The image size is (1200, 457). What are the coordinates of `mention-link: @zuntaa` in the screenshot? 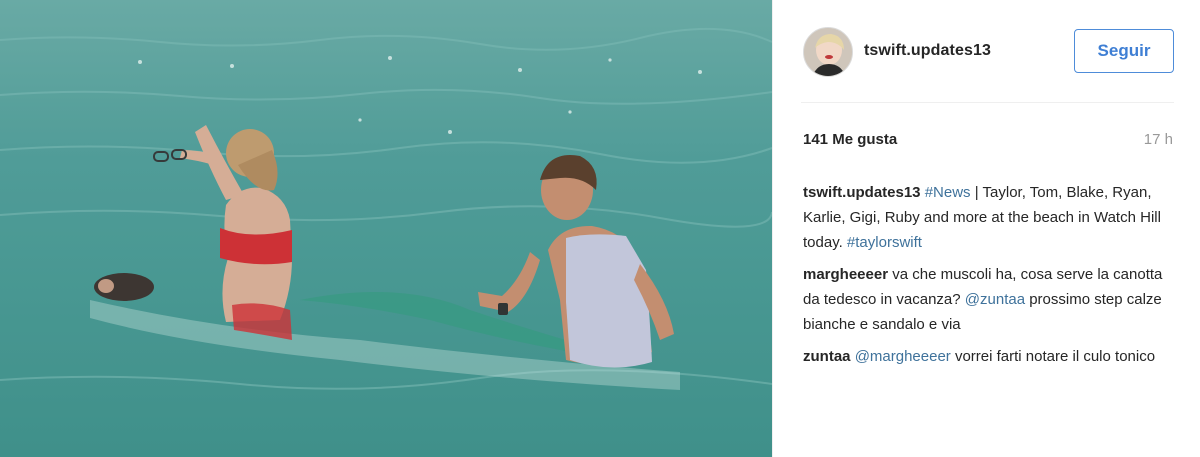 It's located at (995, 299).